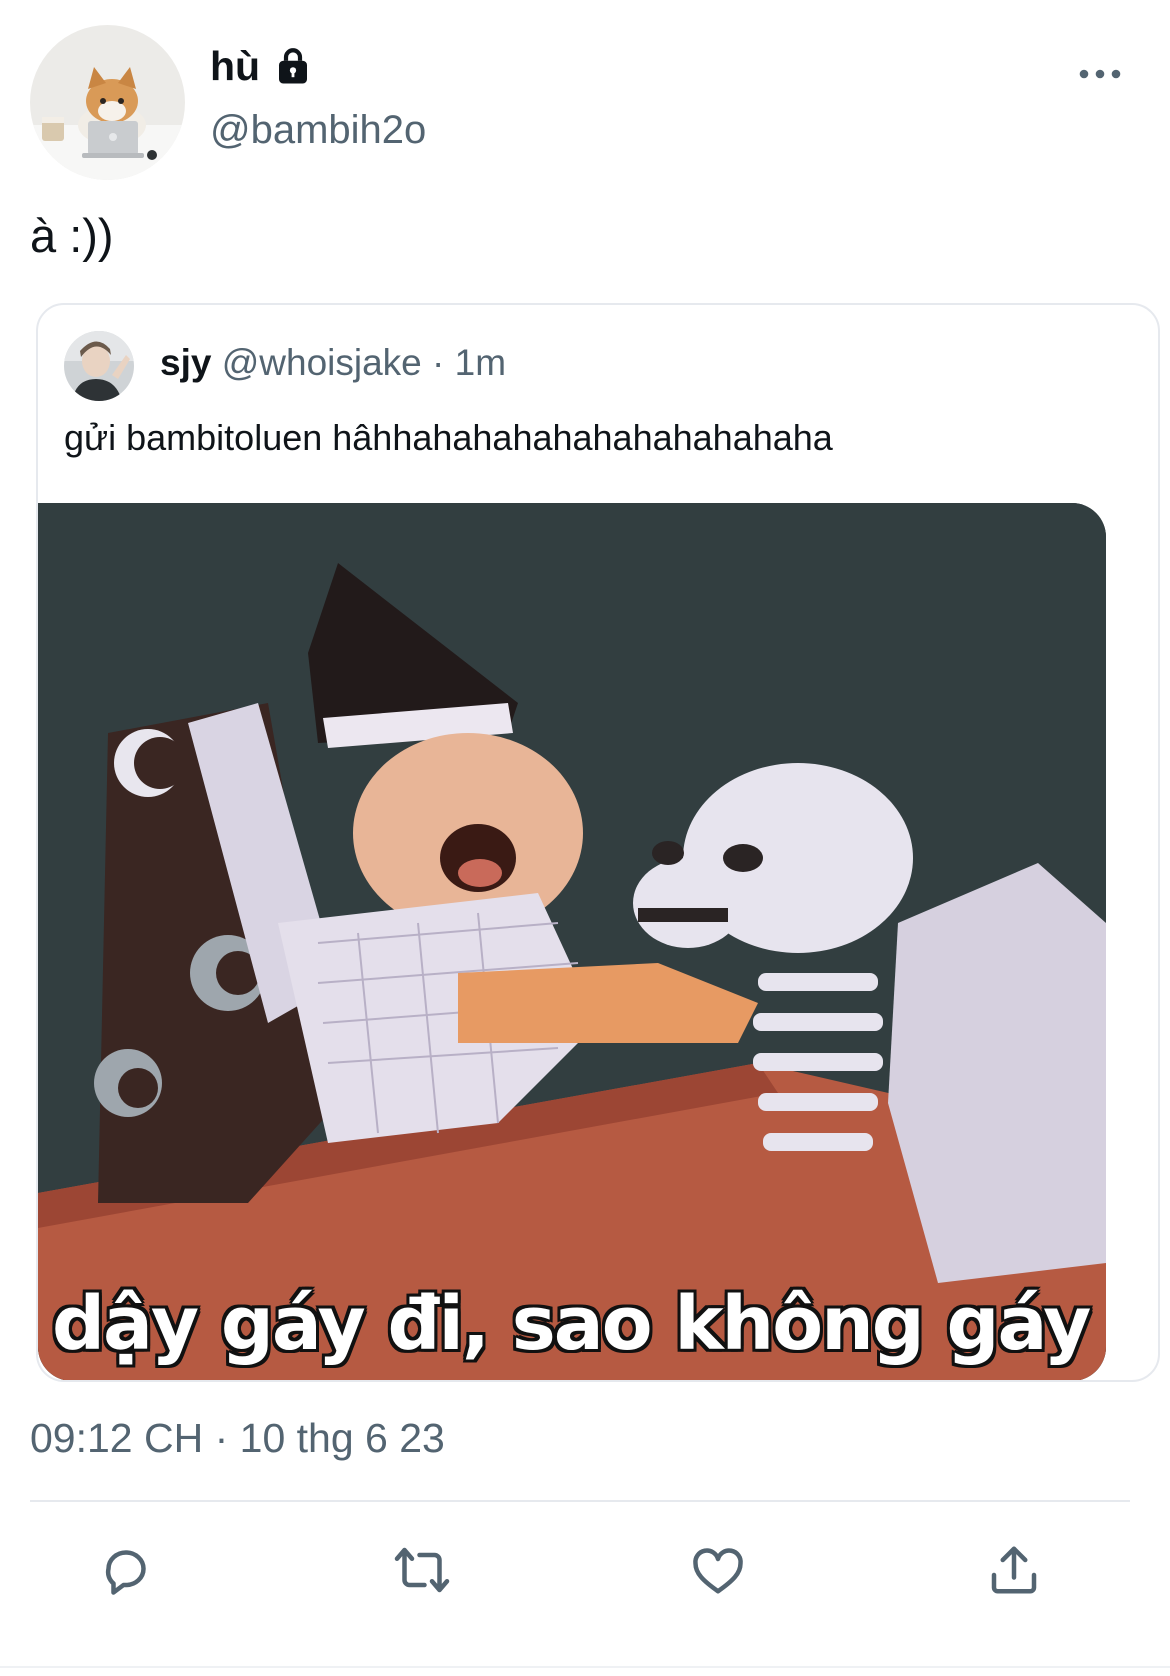 Image resolution: width=1170 pixels, height=1676 pixels. What do you see at coordinates (262, 66) in the screenshot?
I see `author-name-row: hù` at bounding box center [262, 66].